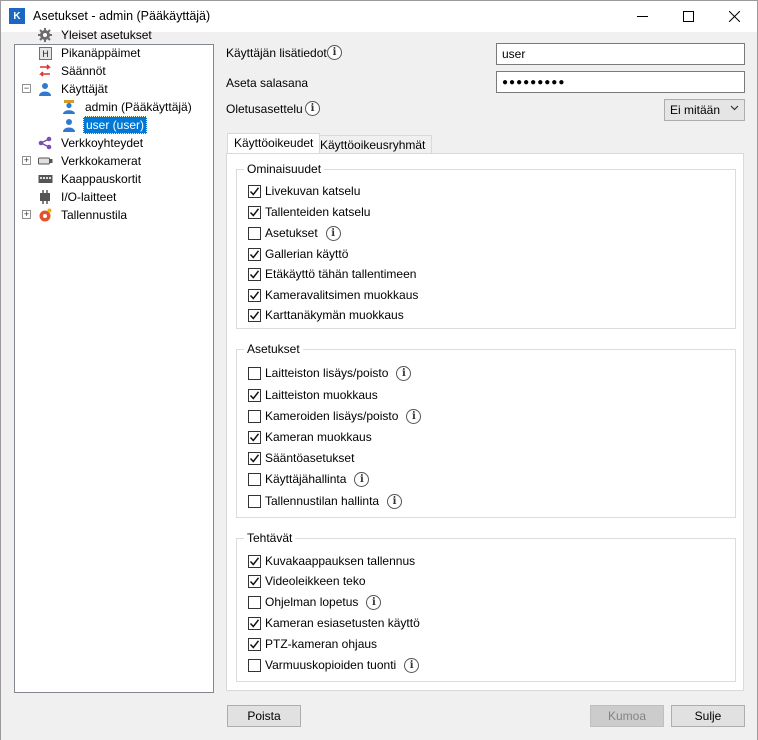 The width and height of the screenshot is (758, 740). I want to click on tree-item: Tallennustila, so click(83, 215).